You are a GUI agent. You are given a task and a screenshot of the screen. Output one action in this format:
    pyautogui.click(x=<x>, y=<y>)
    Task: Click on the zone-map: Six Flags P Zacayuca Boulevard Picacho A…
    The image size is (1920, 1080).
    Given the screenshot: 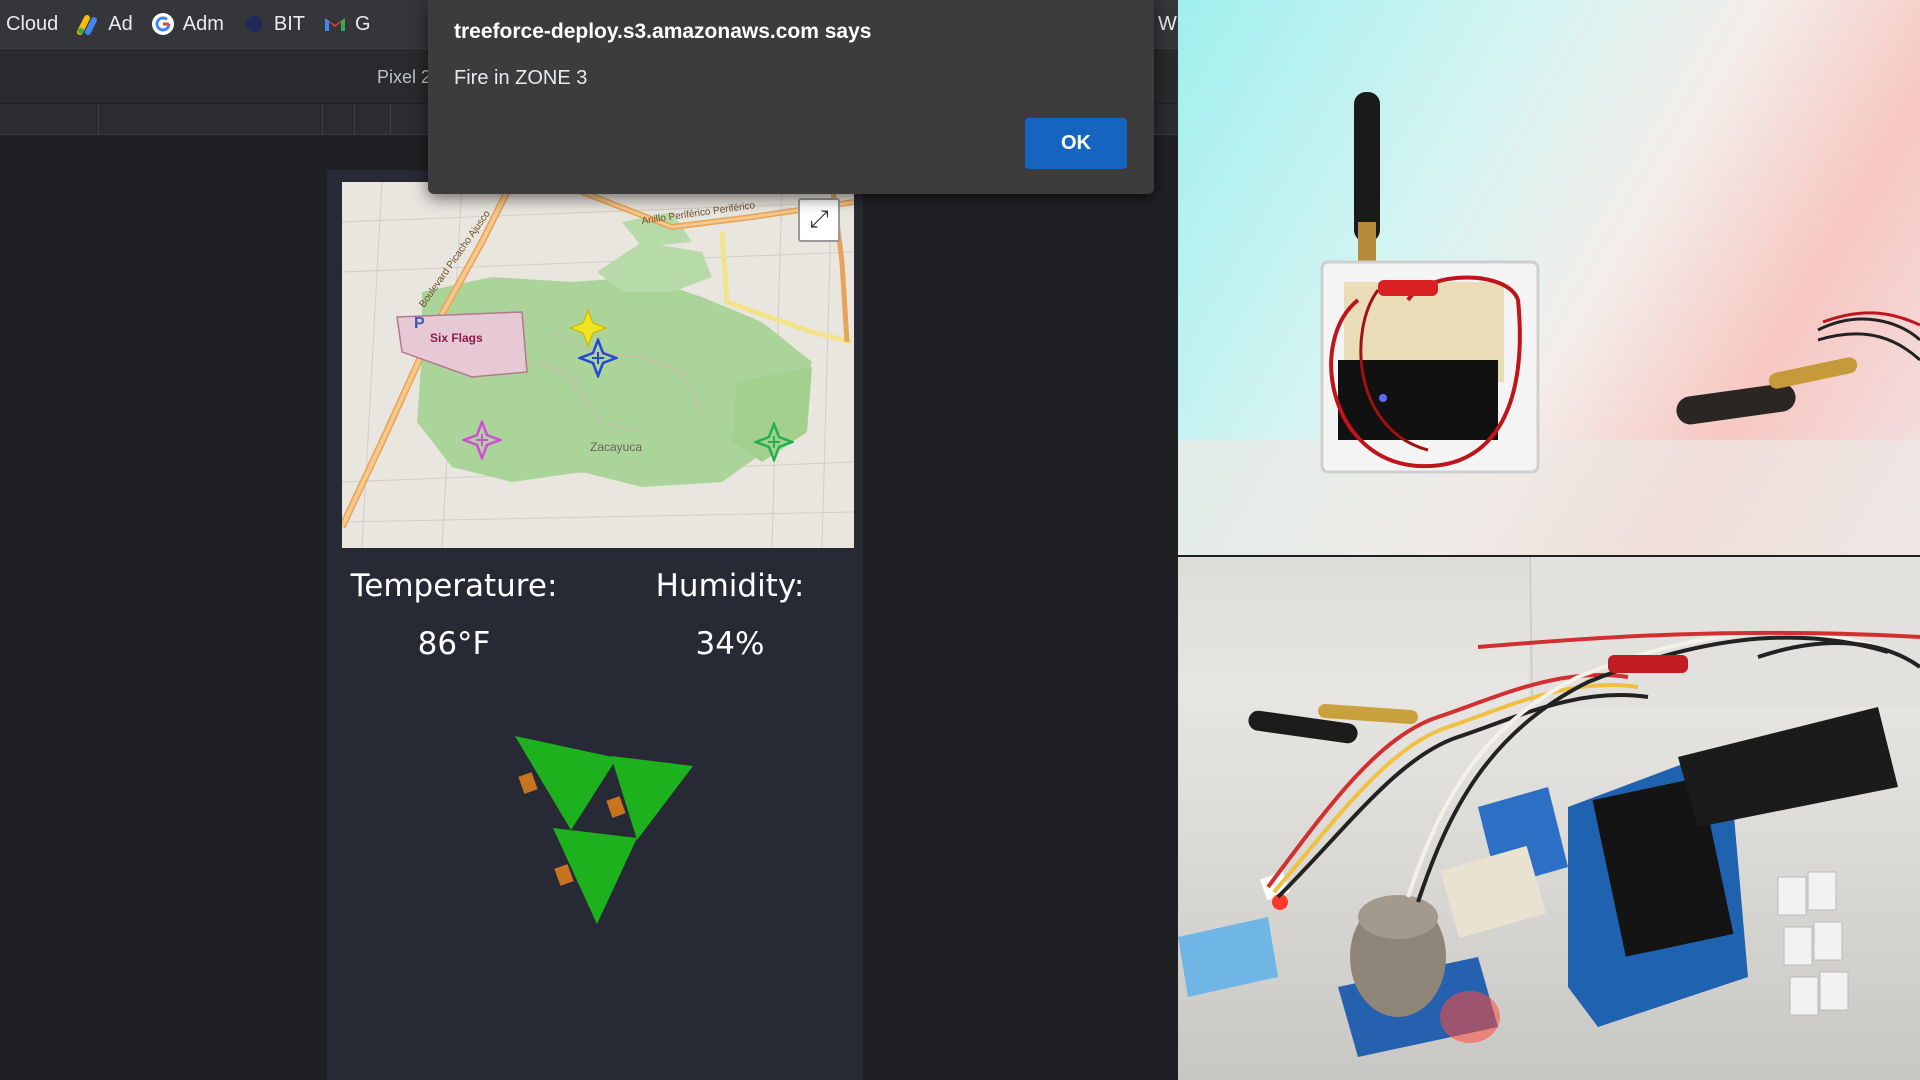 What is the action you would take?
    pyautogui.click(x=598, y=365)
    